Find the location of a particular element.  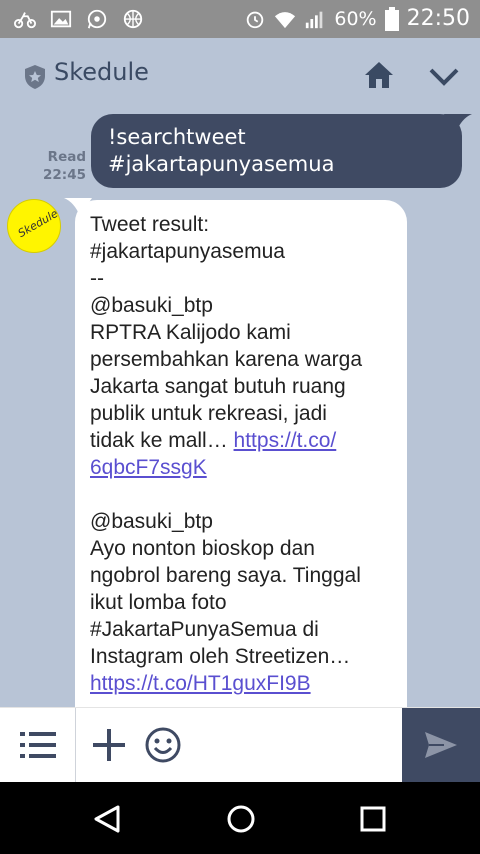

message-line: Tweet result: is located at coordinates (150, 224).